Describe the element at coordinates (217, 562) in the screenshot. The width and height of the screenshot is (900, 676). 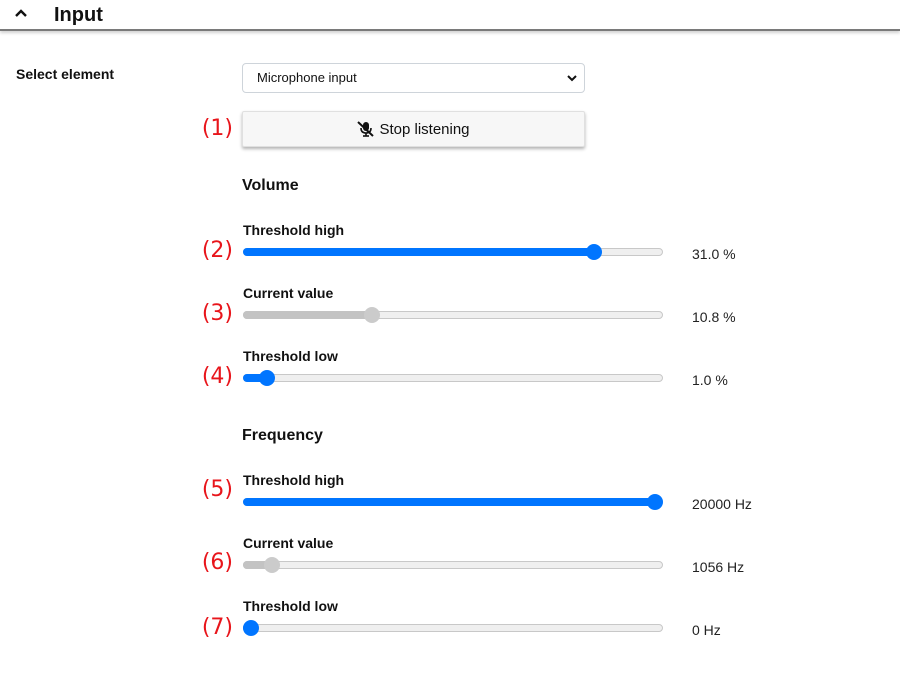
I see `annotation-marker-6: (6)` at that location.